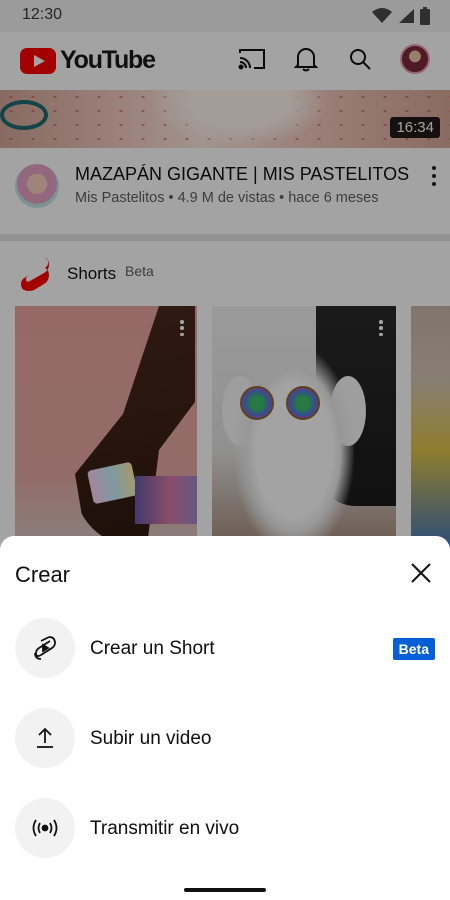 The width and height of the screenshot is (450, 900). Describe the element at coordinates (45, 738) in the screenshot. I see `upload-icon` at that location.